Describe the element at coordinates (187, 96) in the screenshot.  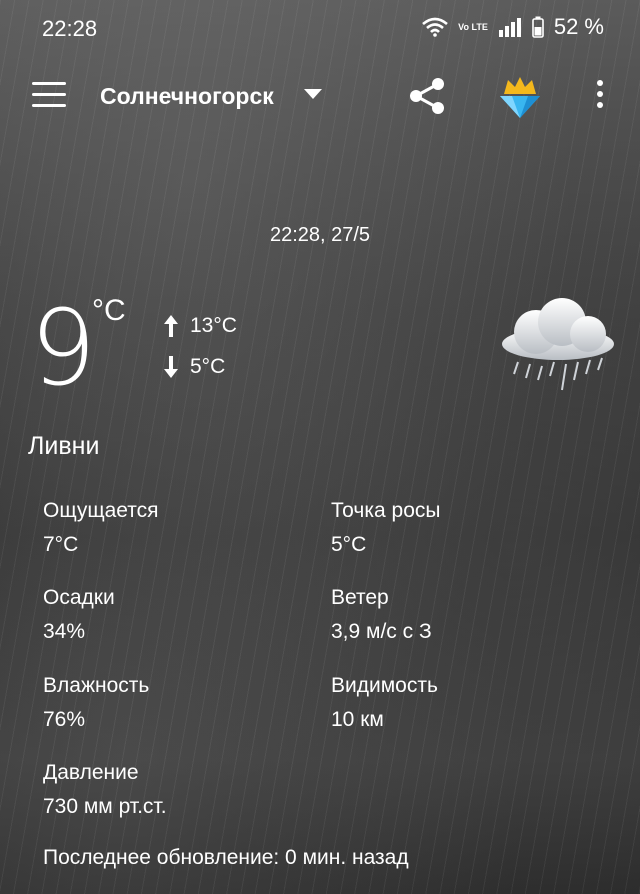
I see `city-selector: Солнечногорск` at that location.